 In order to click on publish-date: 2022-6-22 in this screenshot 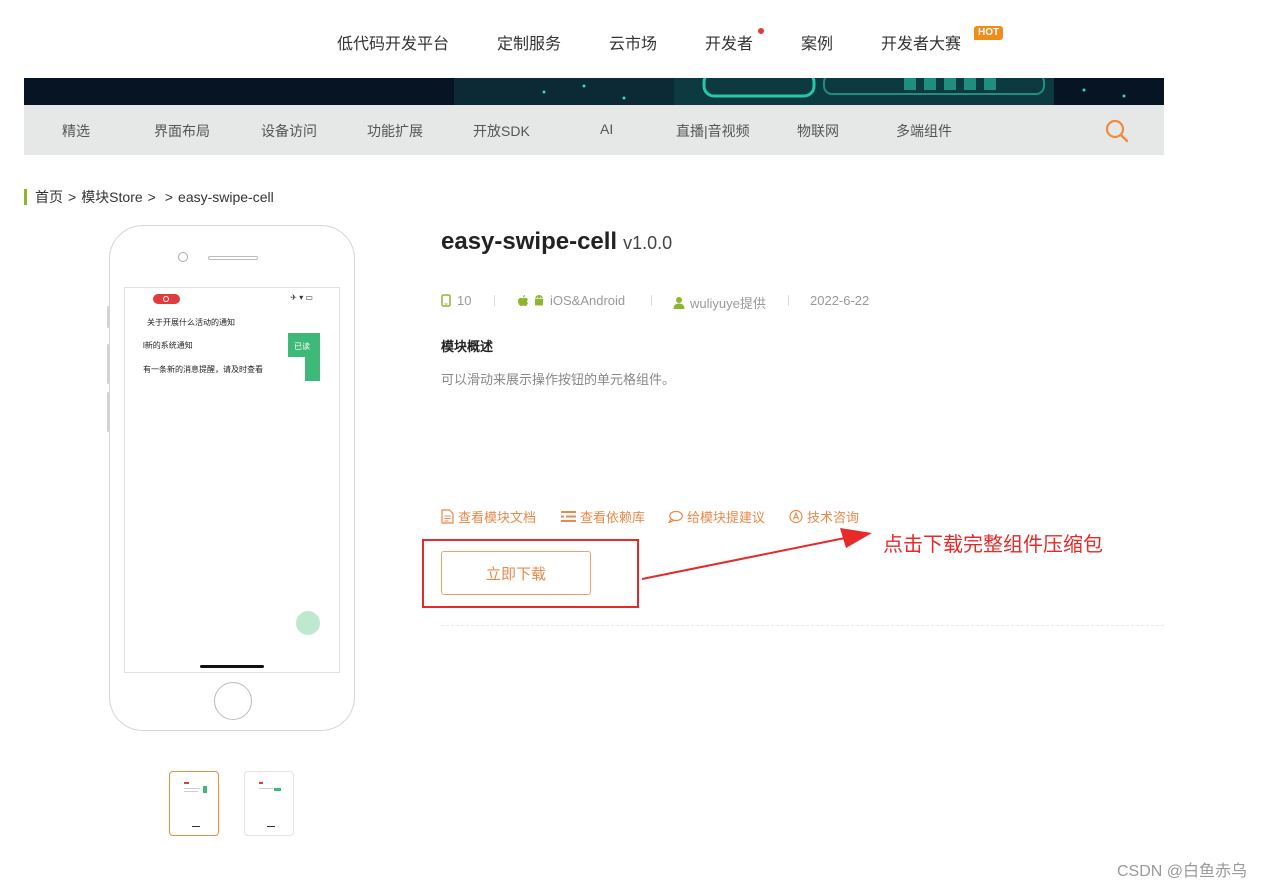, I will do `click(840, 300)`.